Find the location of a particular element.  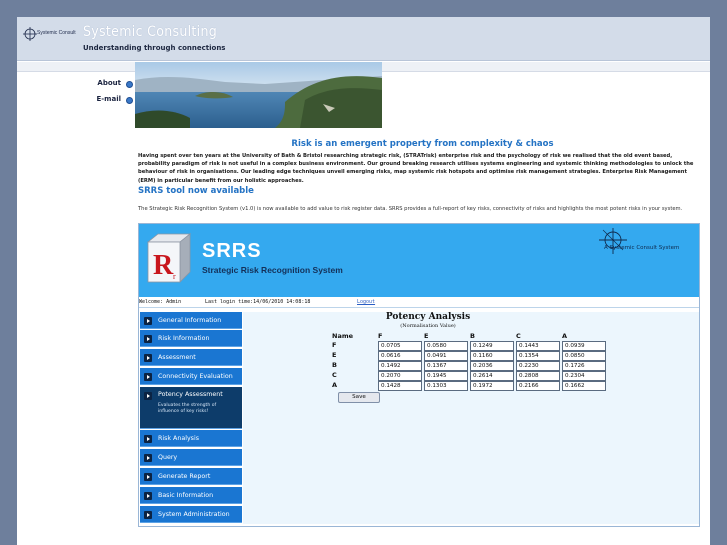

potency-value-field: 0.2230 is located at coordinates (538, 366).